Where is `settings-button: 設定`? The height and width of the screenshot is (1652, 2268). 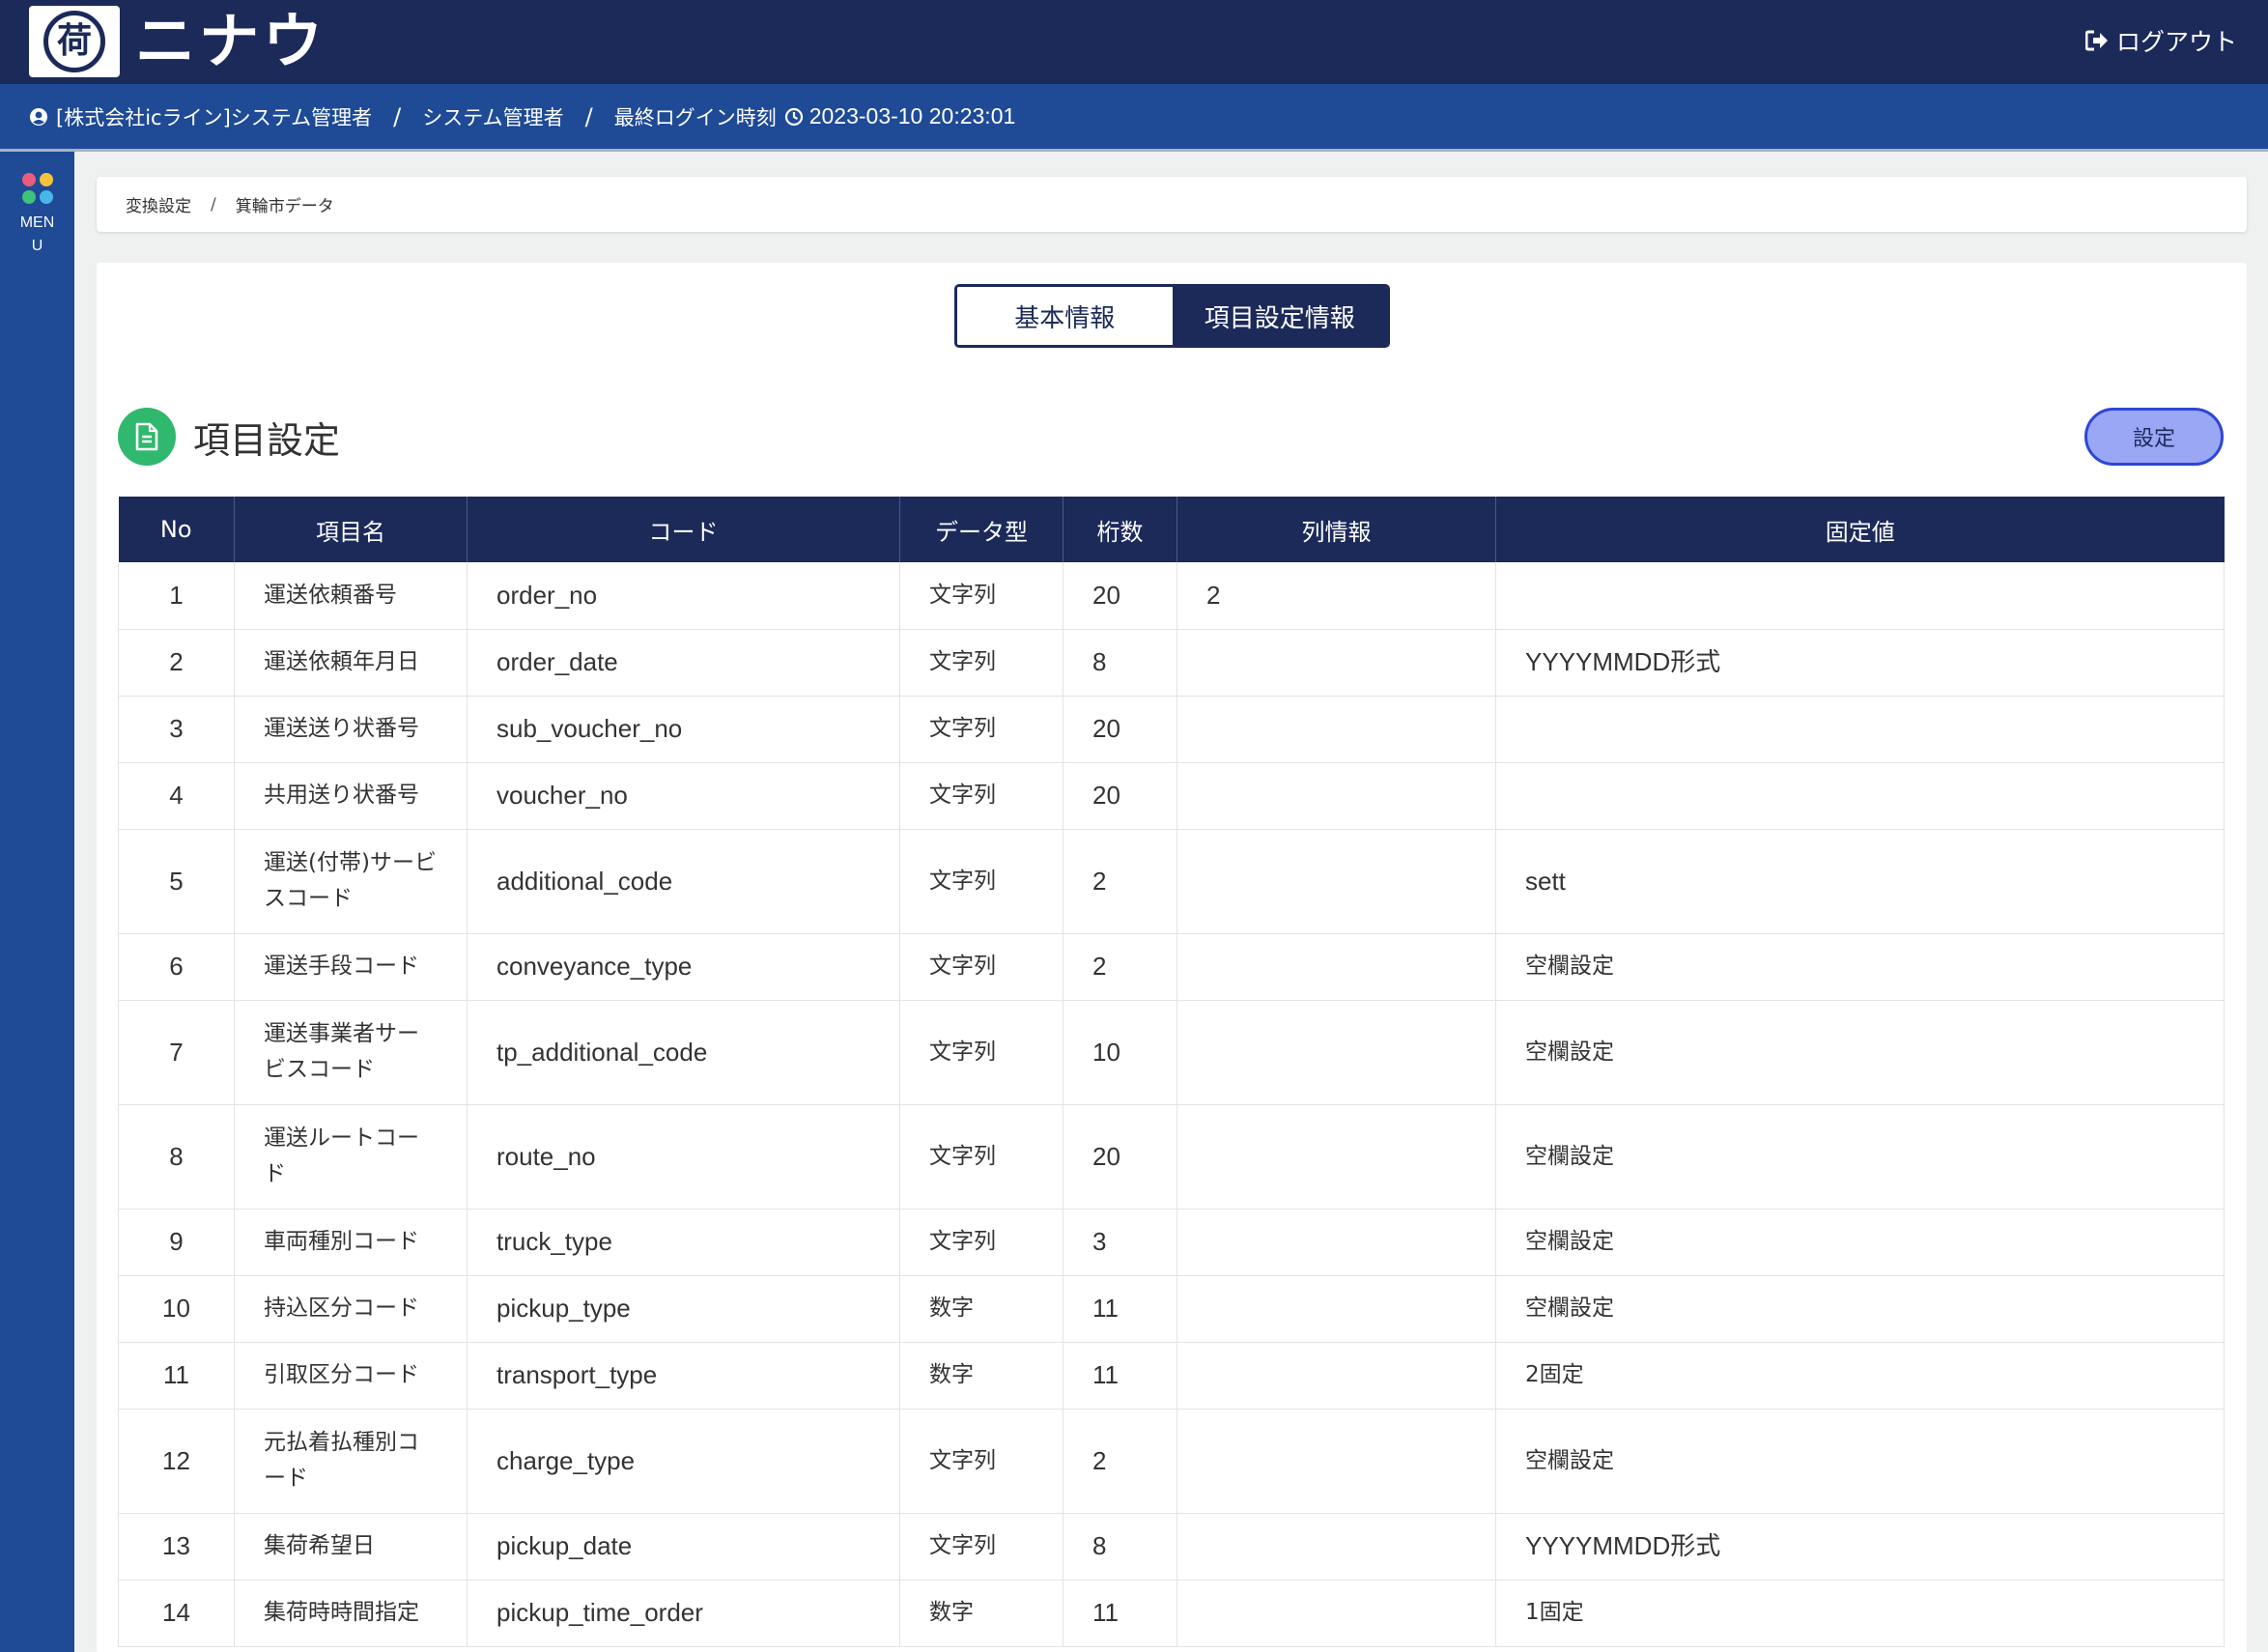
settings-button: 設定 is located at coordinates (2154, 437).